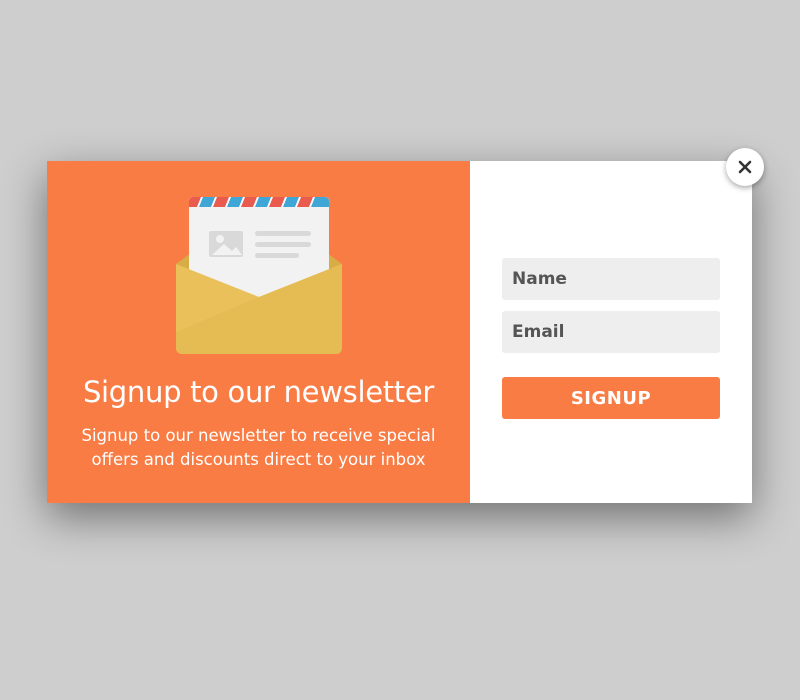 This screenshot has width=800, height=700. I want to click on signup-button: SIGNUP, so click(611, 398).